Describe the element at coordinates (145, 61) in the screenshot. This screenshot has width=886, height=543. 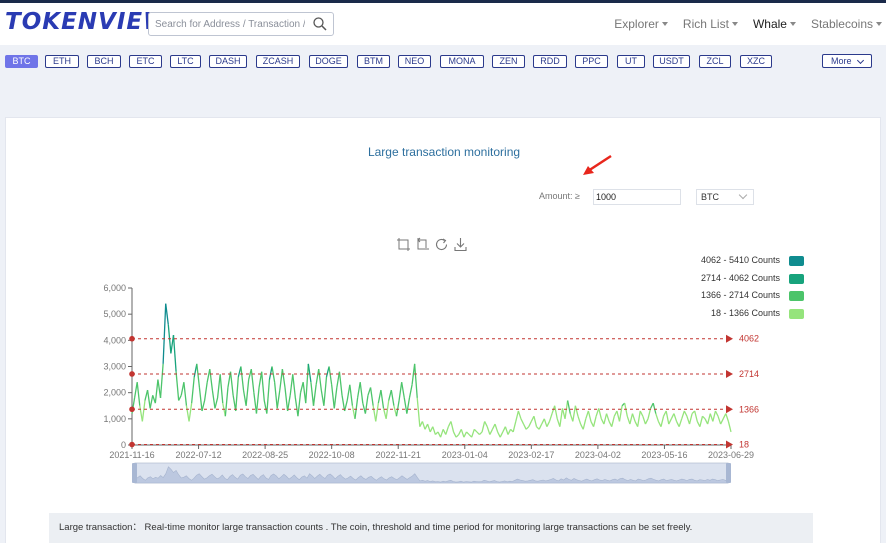
I see `coin-tab-etc: ETC` at that location.